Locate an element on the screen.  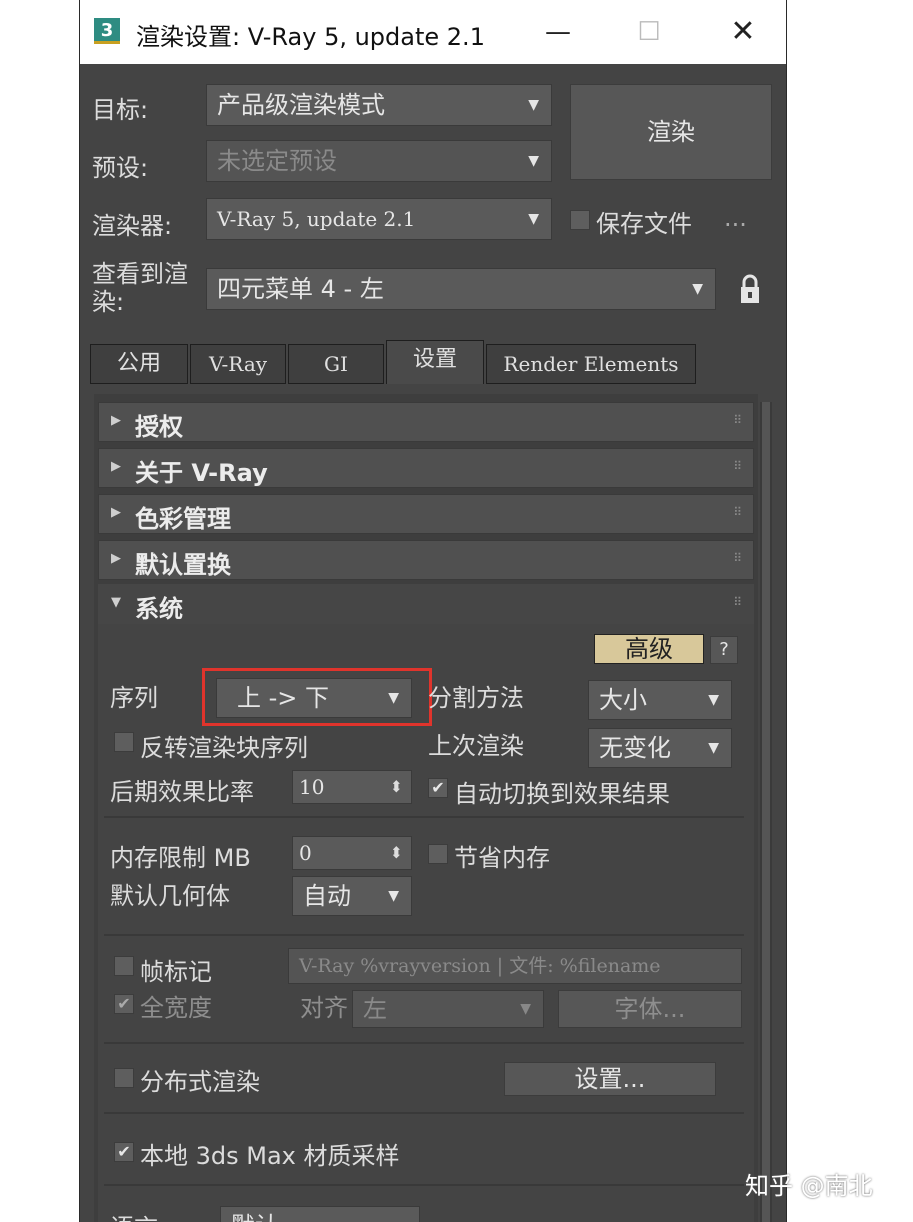
last-render-value: 无变化 is located at coordinates (635, 748).